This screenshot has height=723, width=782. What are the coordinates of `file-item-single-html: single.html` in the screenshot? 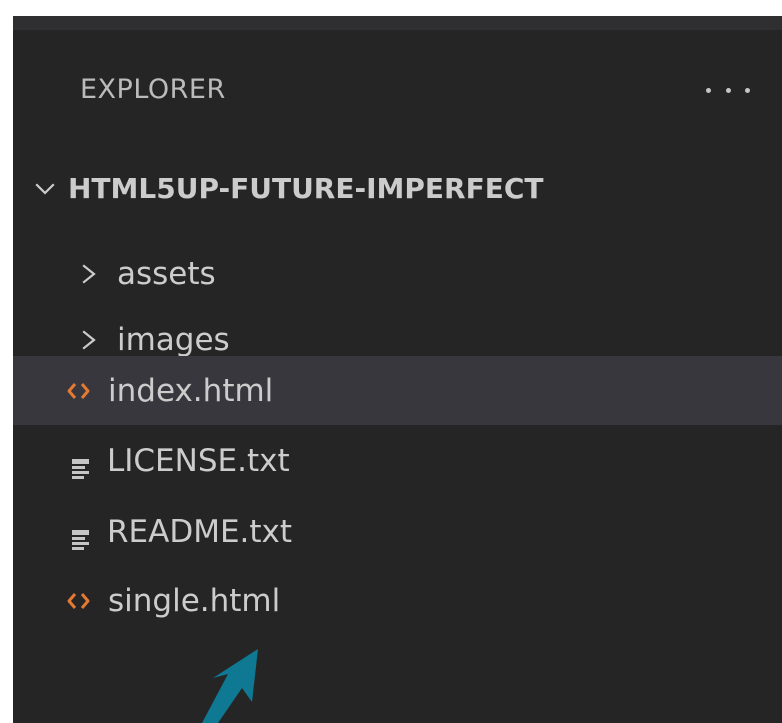 It's located at (397, 600).